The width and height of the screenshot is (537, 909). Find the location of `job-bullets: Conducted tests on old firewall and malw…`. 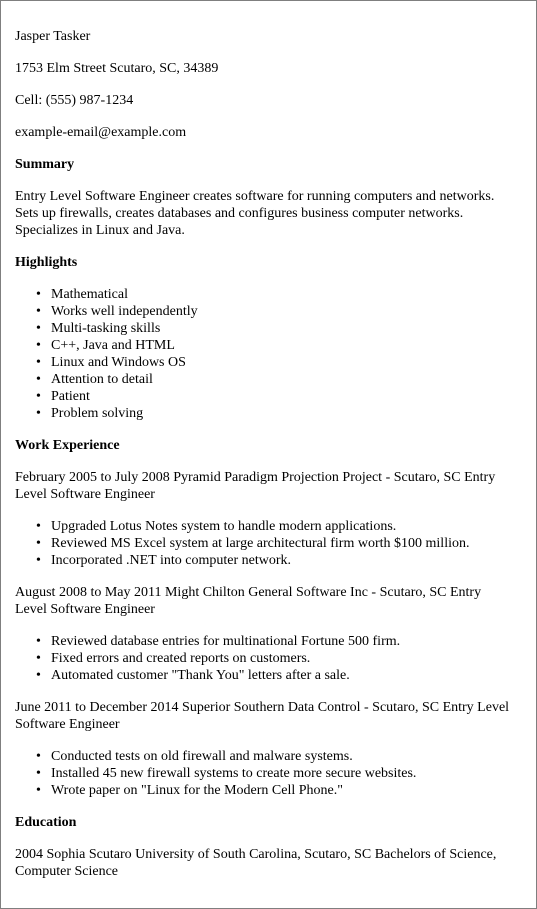

job-bullets: Conducted tests on old firewall and malw… is located at coordinates (268, 773).